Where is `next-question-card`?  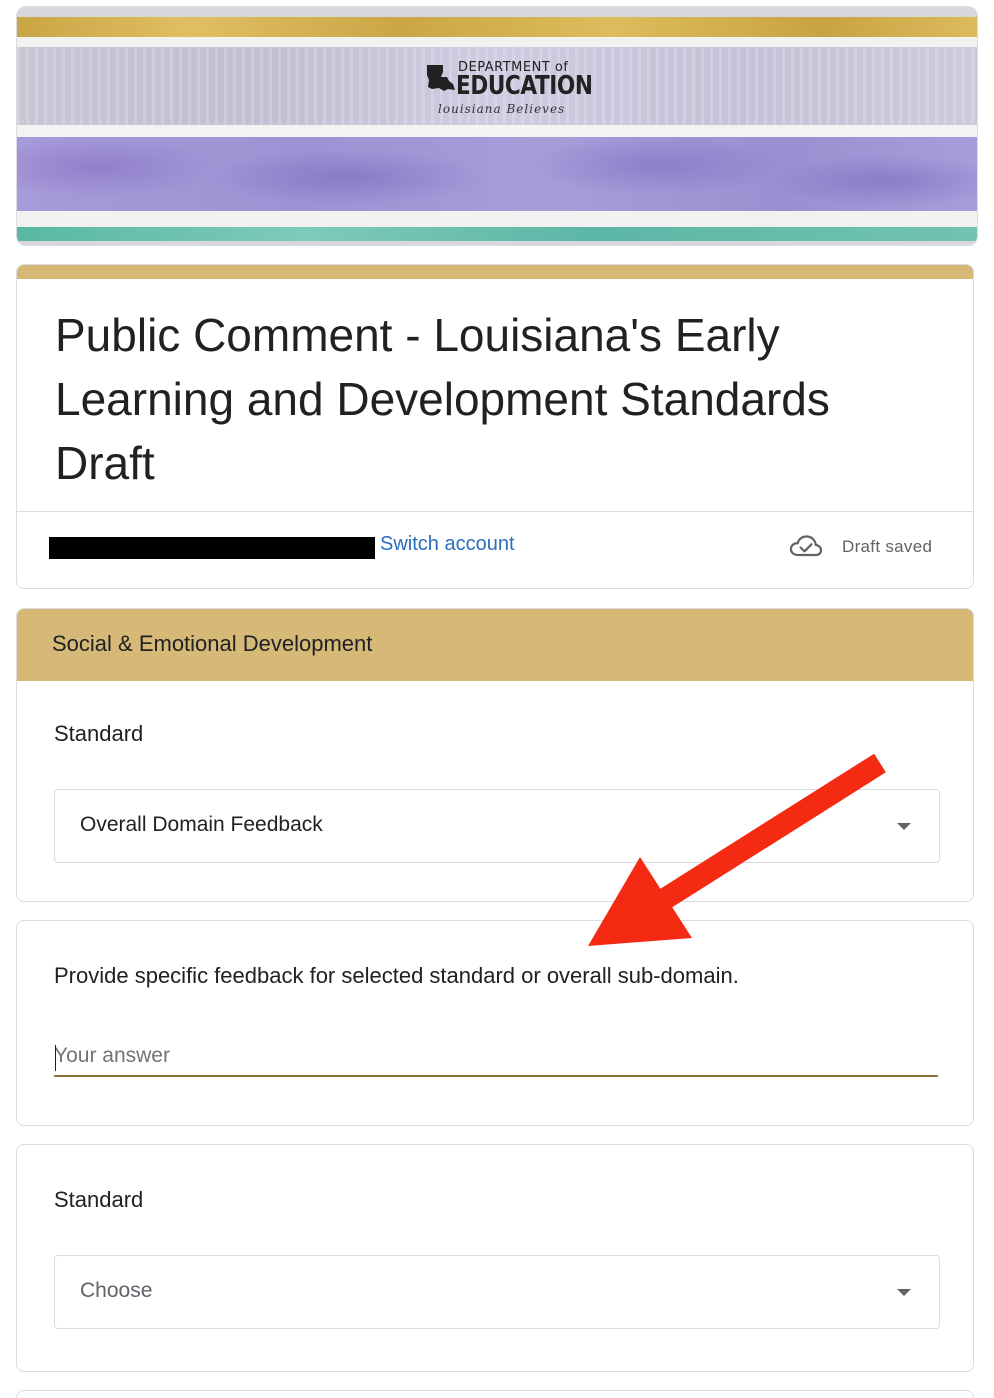
next-question-card is located at coordinates (495, 1394).